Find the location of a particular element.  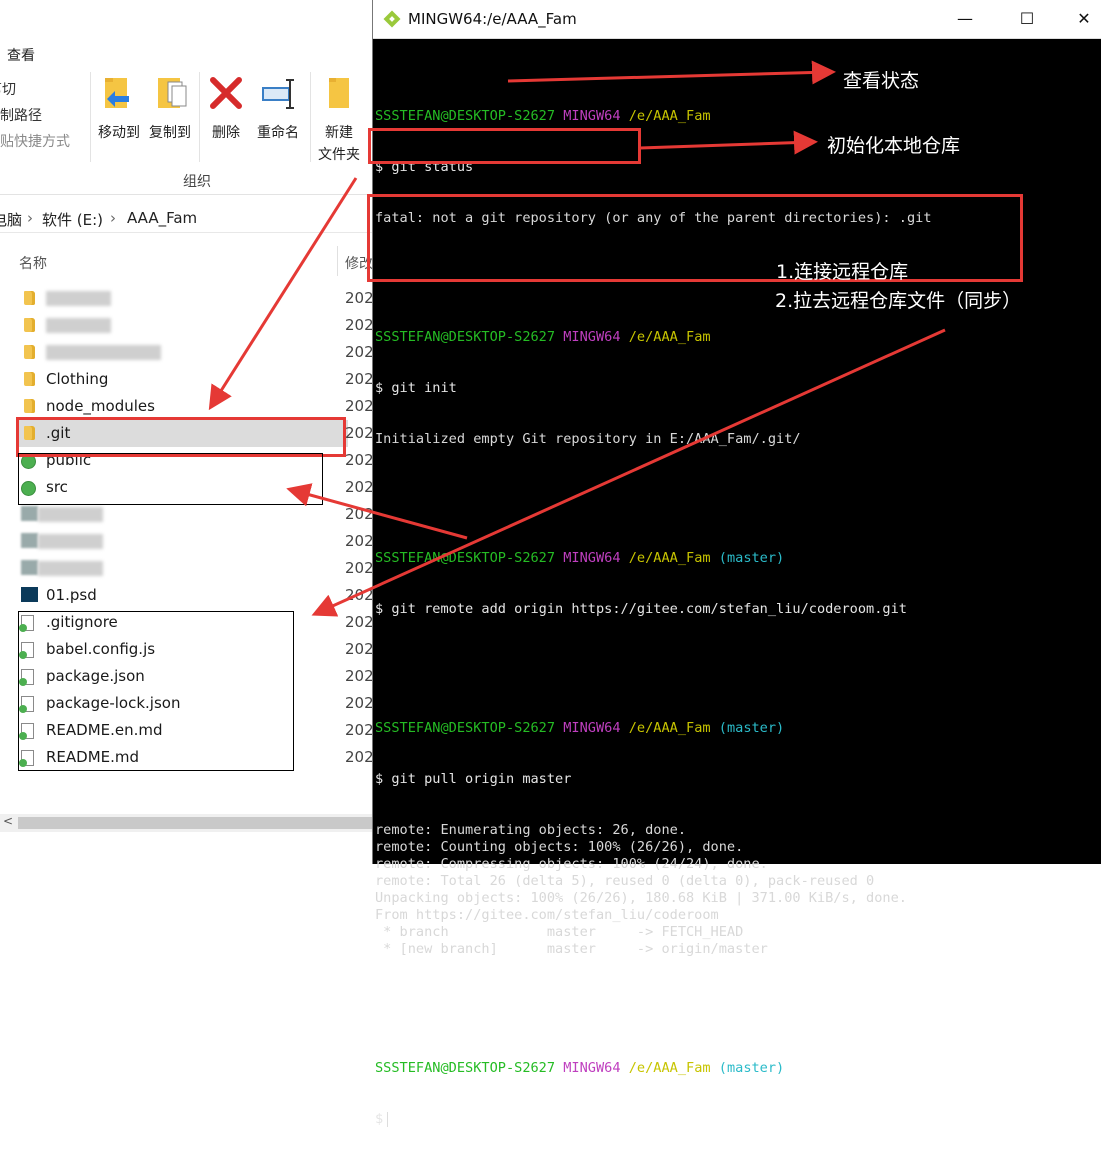

ribbon: 剪切 复制路径 粘贴快捷方式 移动到 复制到 is located at coordinates (190, 130).